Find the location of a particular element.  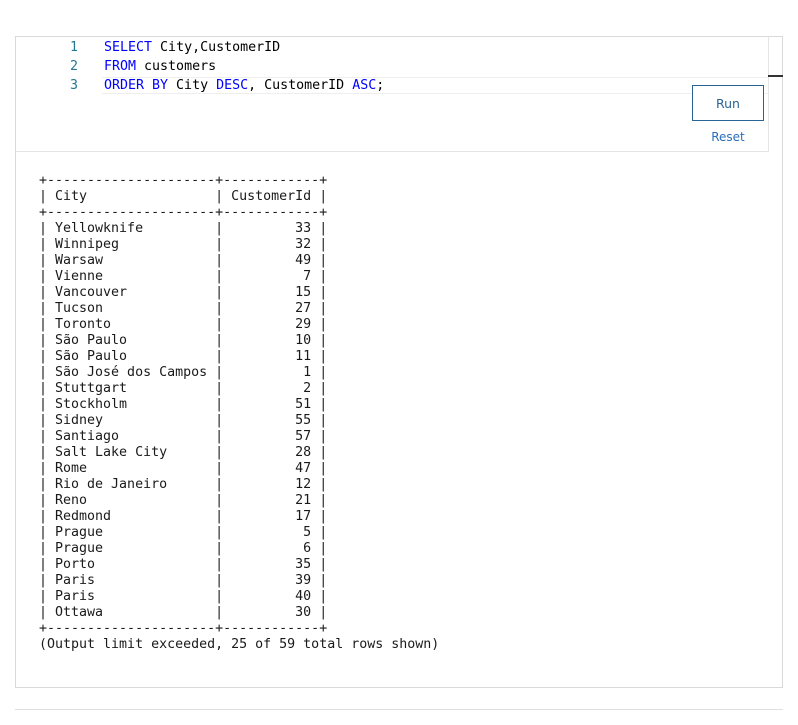

table-row: | Rio de Janeiro | 12 | is located at coordinates (183, 484).